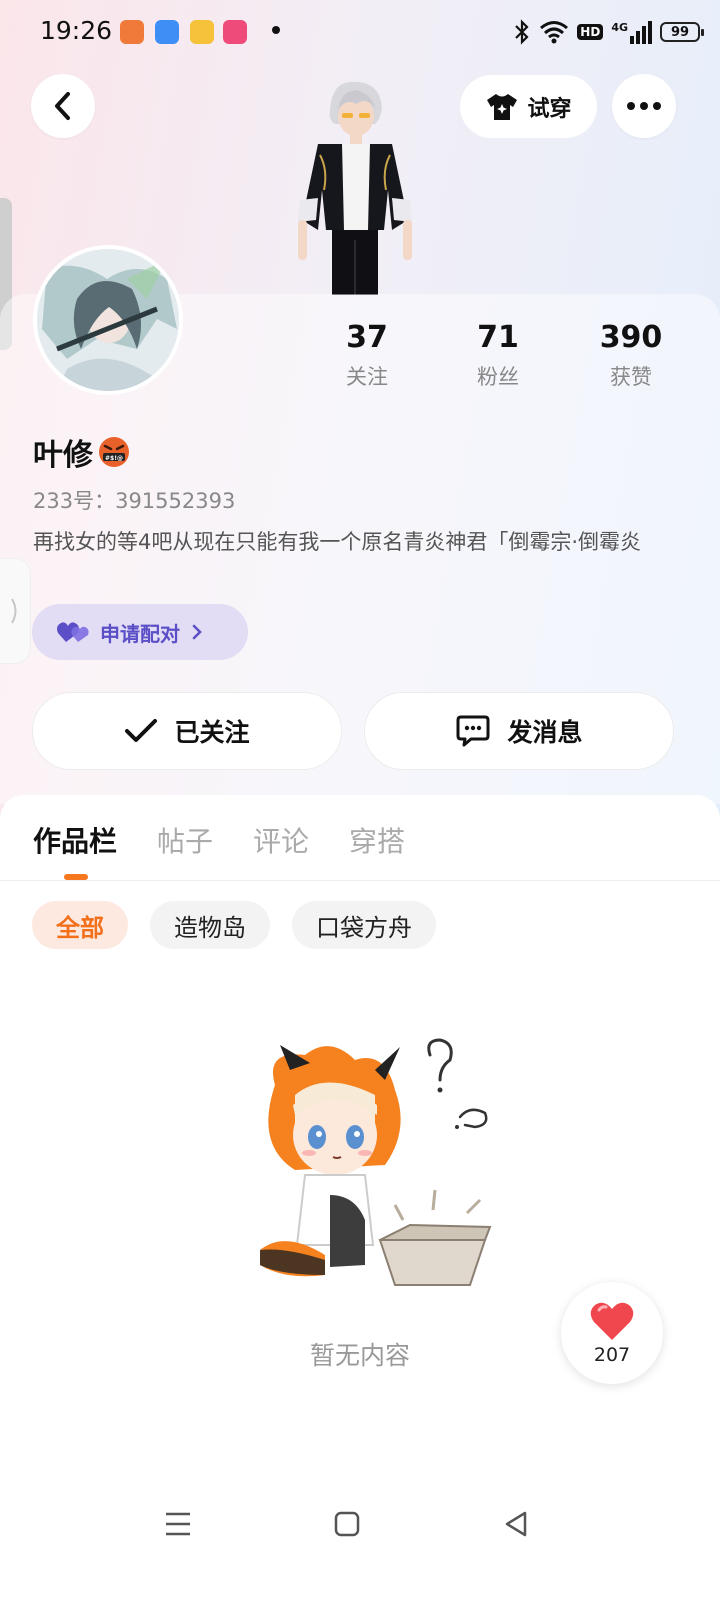  I want to click on stat-label: 粉丝, so click(498, 377).